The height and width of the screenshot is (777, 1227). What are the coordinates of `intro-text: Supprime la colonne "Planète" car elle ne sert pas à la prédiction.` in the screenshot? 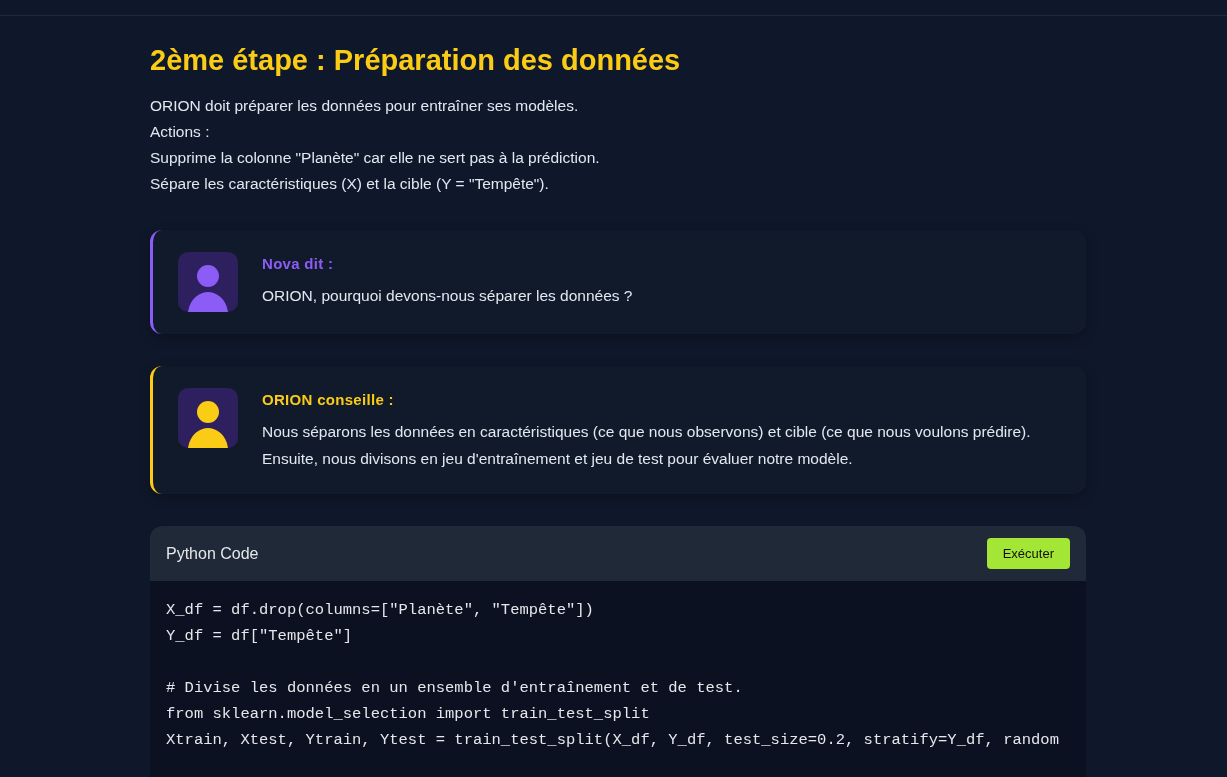 It's located at (375, 158).